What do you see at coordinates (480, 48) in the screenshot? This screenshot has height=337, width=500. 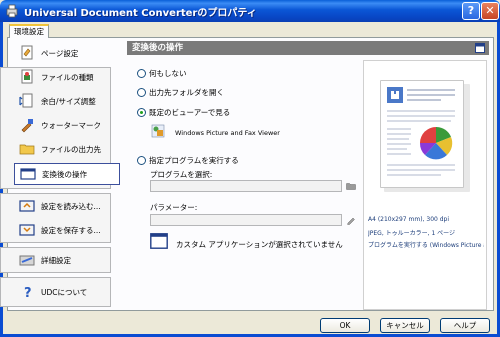 I see `window-icon` at bounding box center [480, 48].